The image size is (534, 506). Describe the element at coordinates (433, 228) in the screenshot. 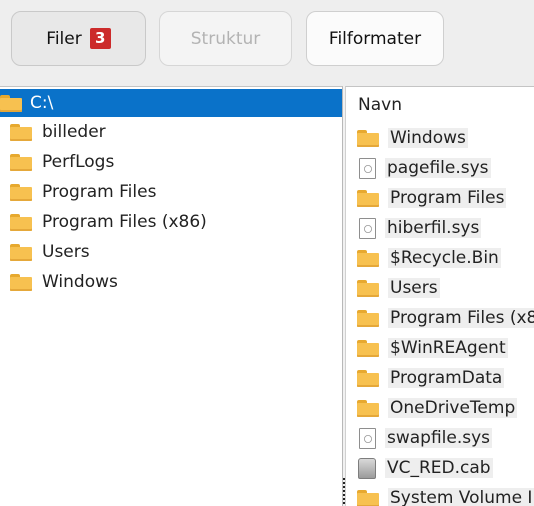

I see `list-item-label: hiberfil.sys` at that location.